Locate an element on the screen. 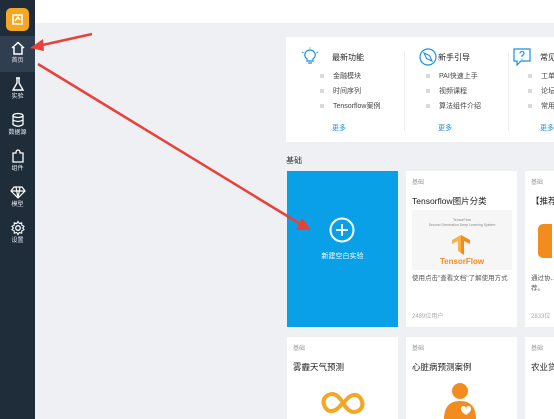 This screenshot has height=419, width=554. arrow-to-home is located at coordinates (65, 40).